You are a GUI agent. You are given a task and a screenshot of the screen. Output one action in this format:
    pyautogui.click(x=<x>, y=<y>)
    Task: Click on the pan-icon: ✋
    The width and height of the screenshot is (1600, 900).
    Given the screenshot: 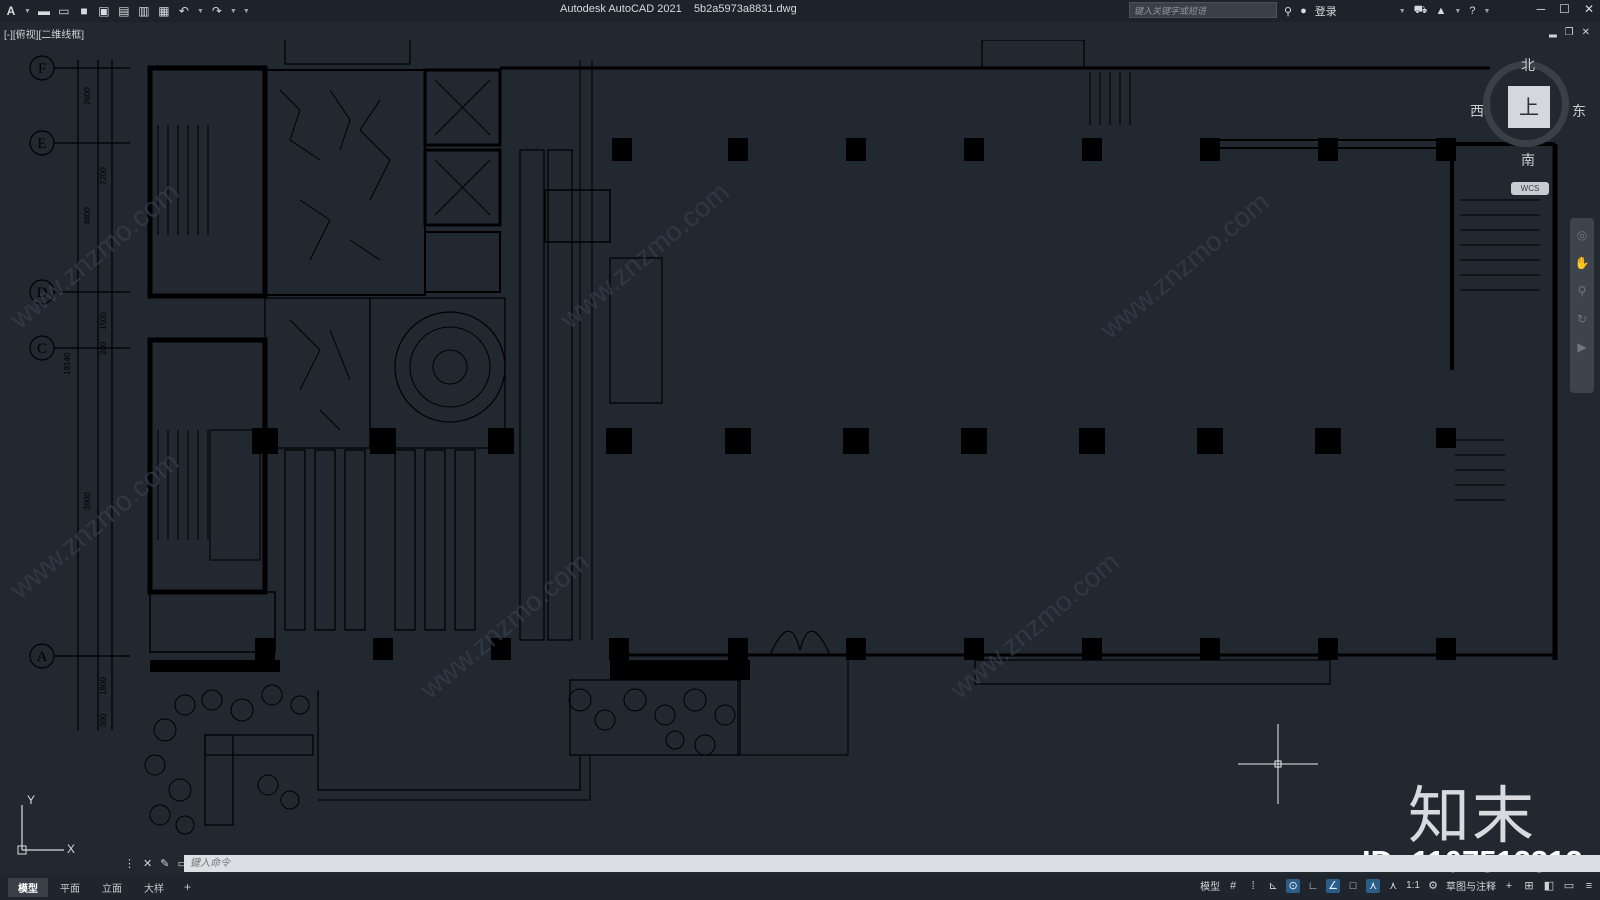 What is the action you would take?
    pyautogui.click(x=1582, y=263)
    